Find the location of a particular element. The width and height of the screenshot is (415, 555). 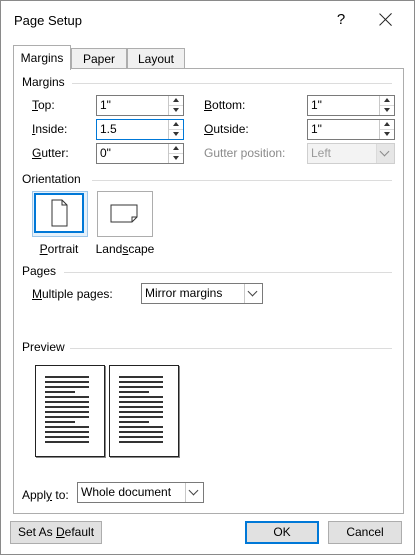

gutter-position-dropdown: Left is located at coordinates (351, 153).